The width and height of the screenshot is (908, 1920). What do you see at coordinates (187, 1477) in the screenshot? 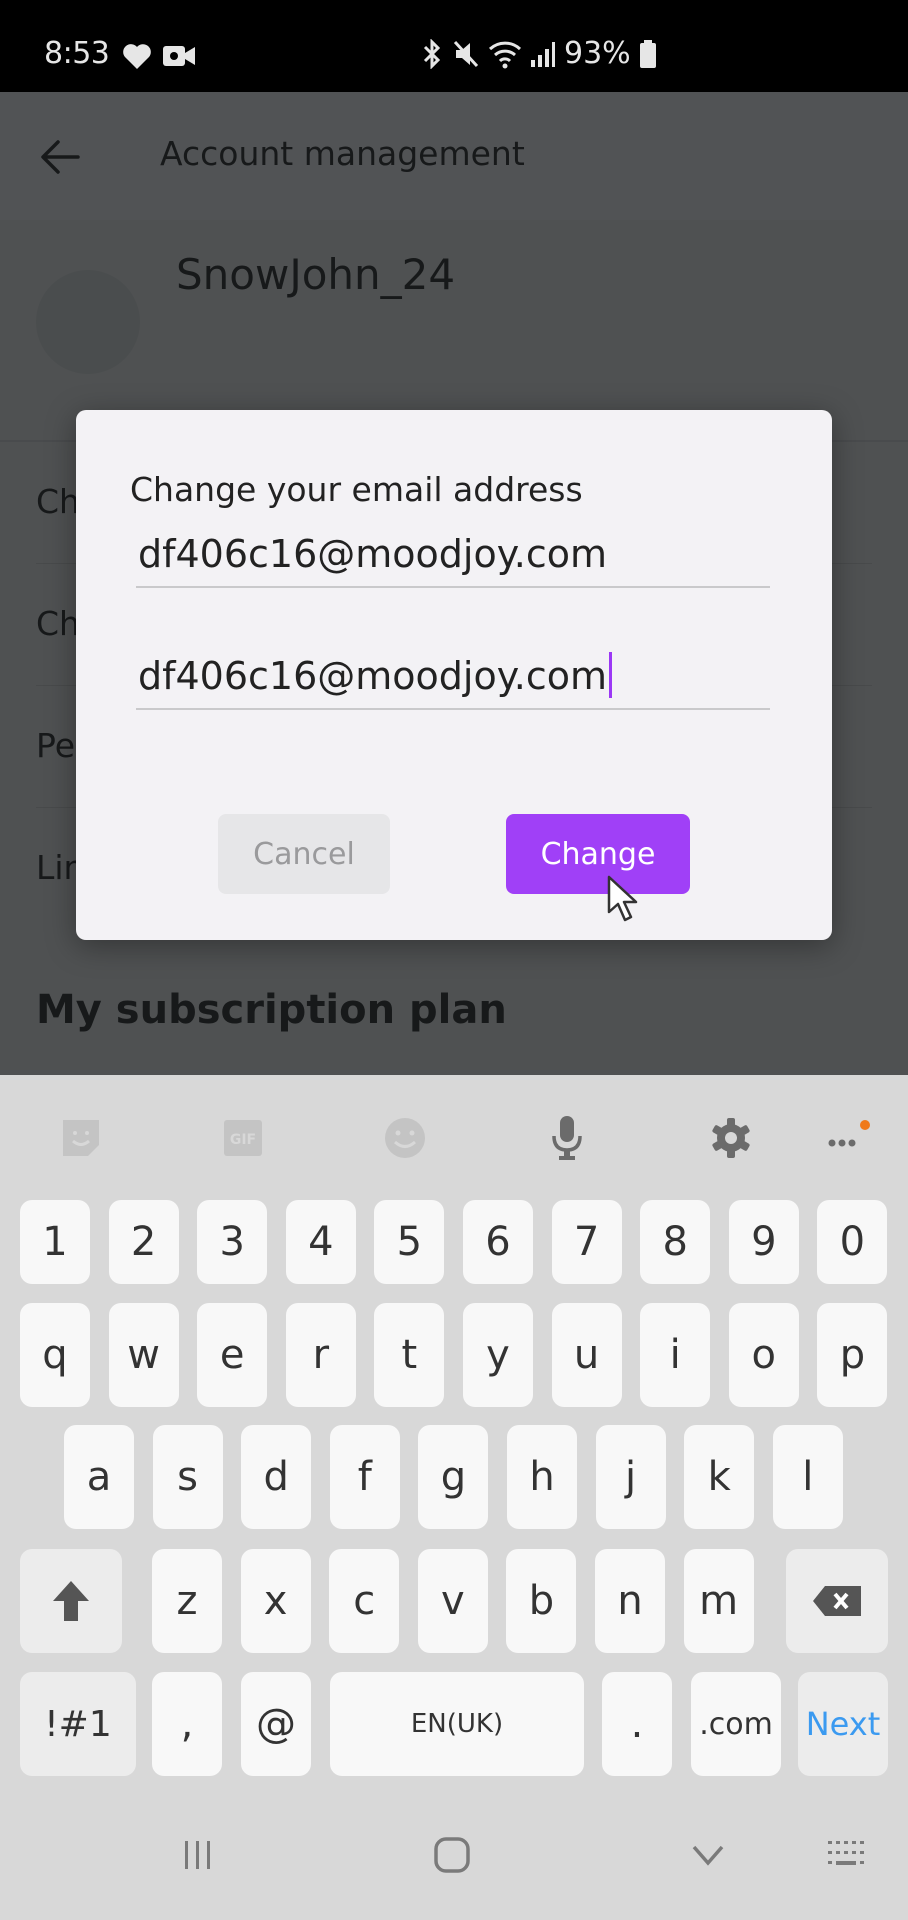
I see `key-s: s` at bounding box center [187, 1477].